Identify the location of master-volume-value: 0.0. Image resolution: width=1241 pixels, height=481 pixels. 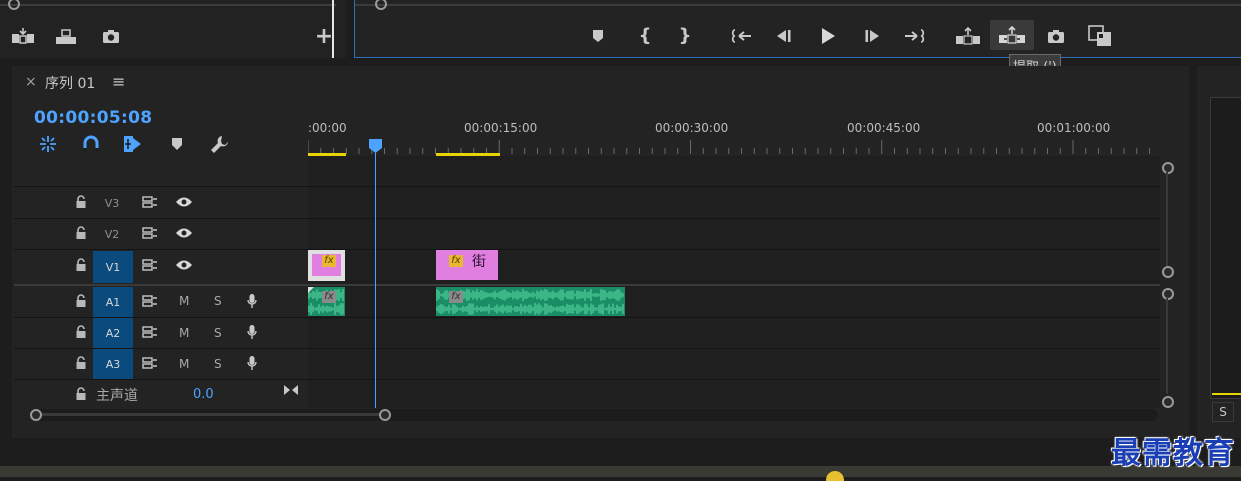
(203, 394).